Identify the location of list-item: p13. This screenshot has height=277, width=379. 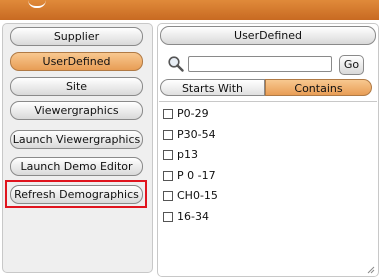
(180, 155).